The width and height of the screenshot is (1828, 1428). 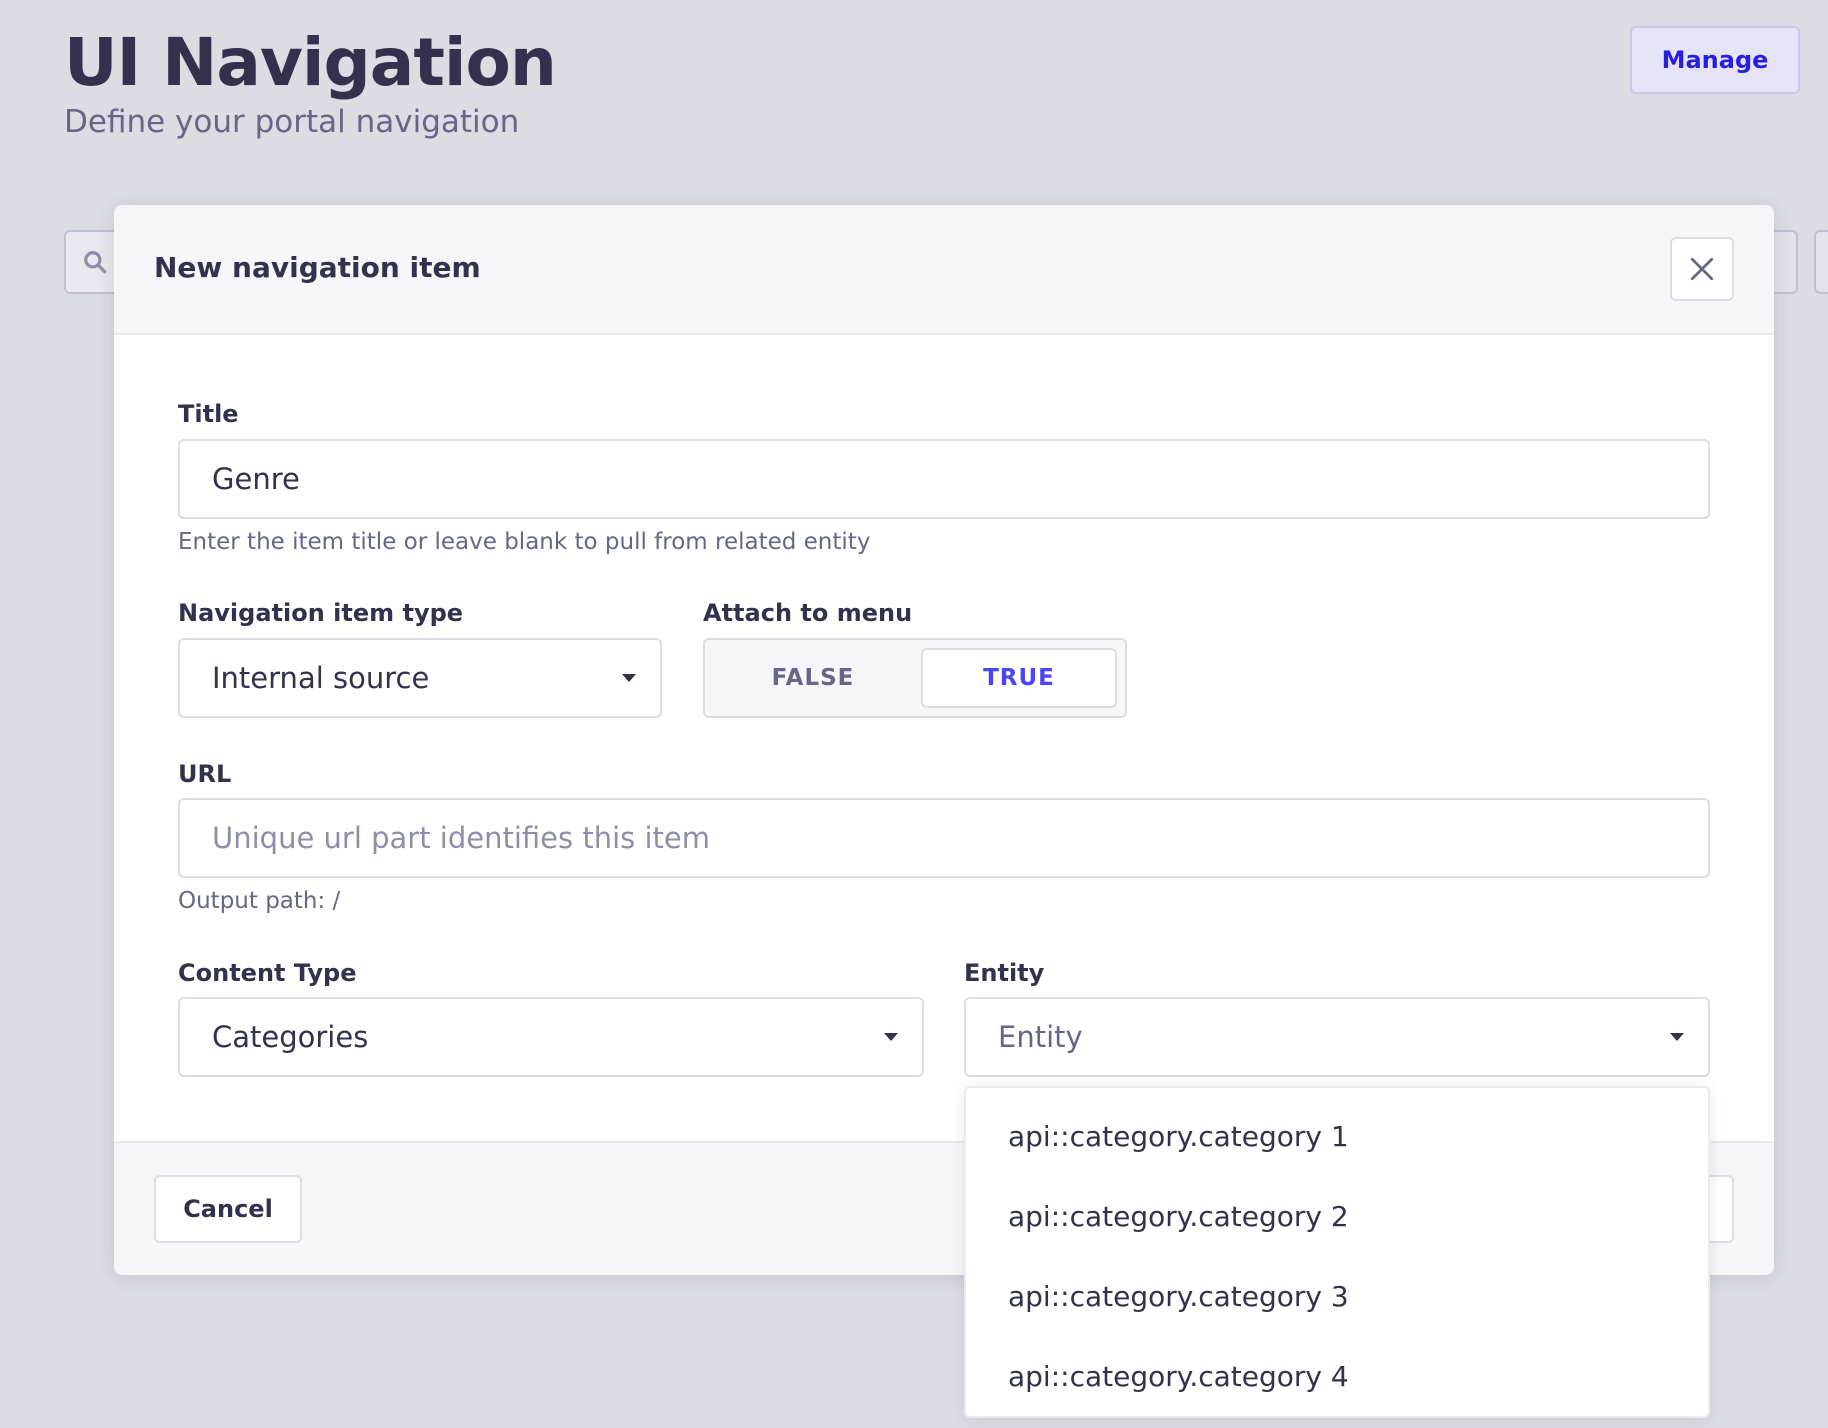 What do you see at coordinates (321, 613) in the screenshot?
I see `navigation-item-type-label: Navigation item type` at bounding box center [321, 613].